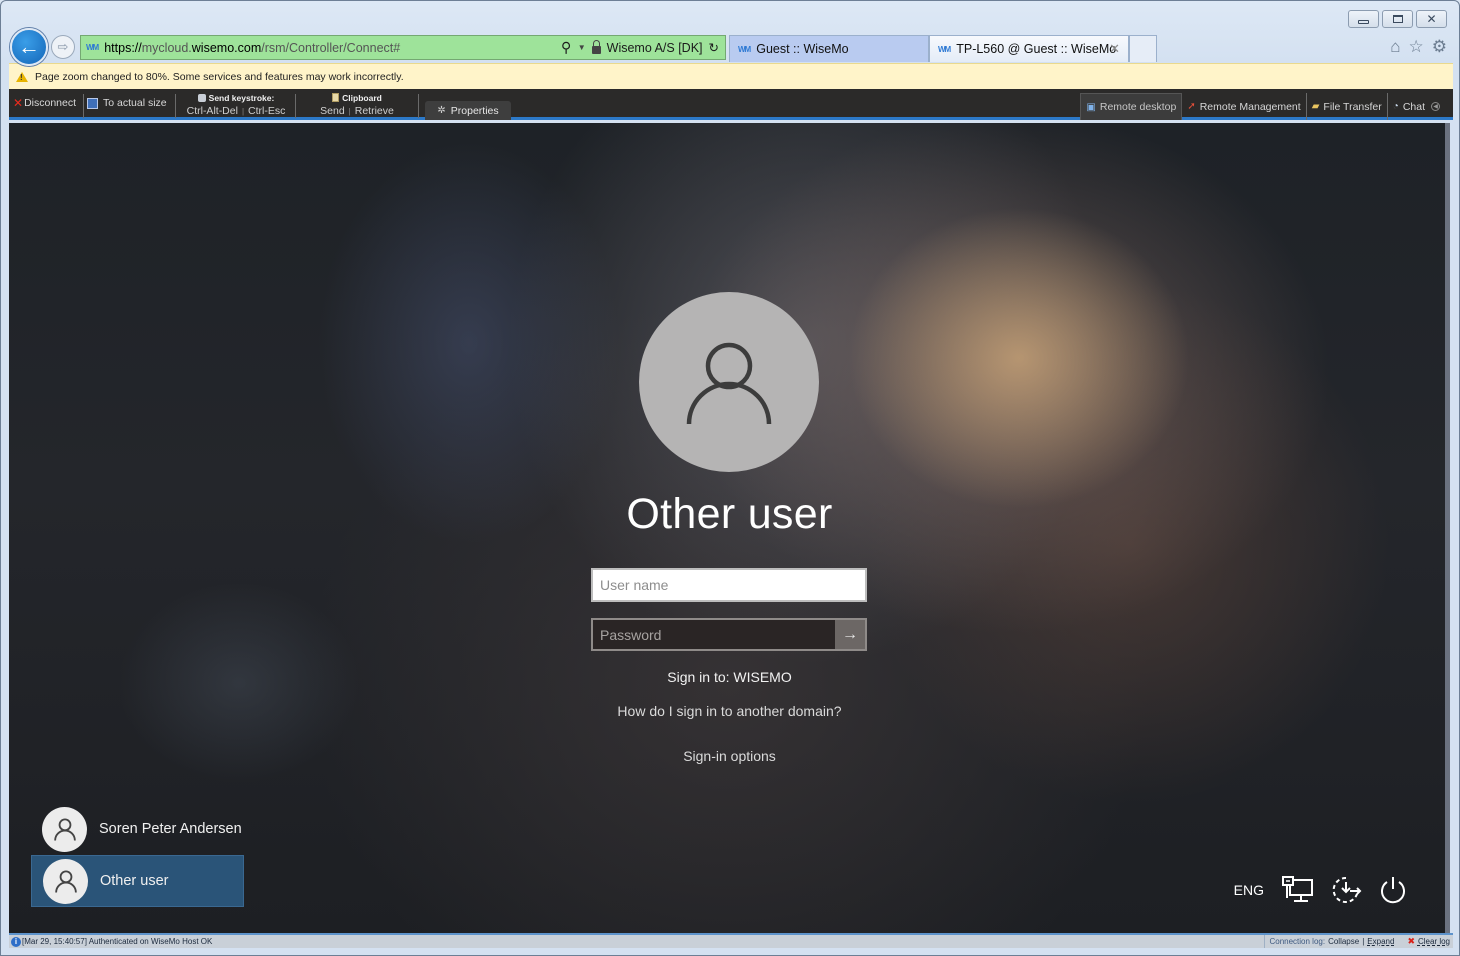 This screenshot has width=1460, height=956. I want to click on arrow-right-icon: →, so click(850, 634).